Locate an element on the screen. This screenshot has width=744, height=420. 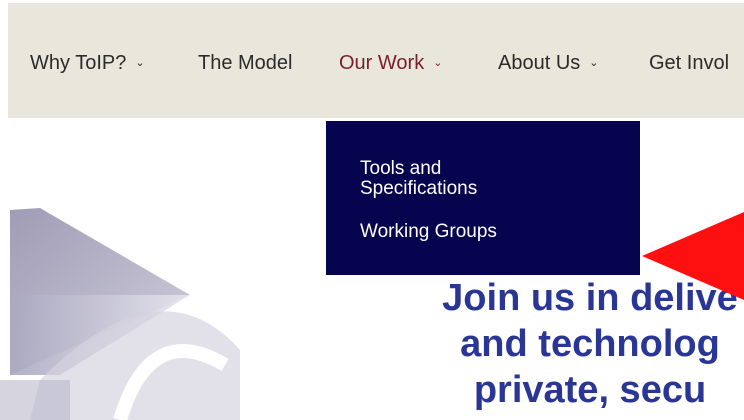
dropdown-item-label-line2: Specifications is located at coordinates (419, 188).